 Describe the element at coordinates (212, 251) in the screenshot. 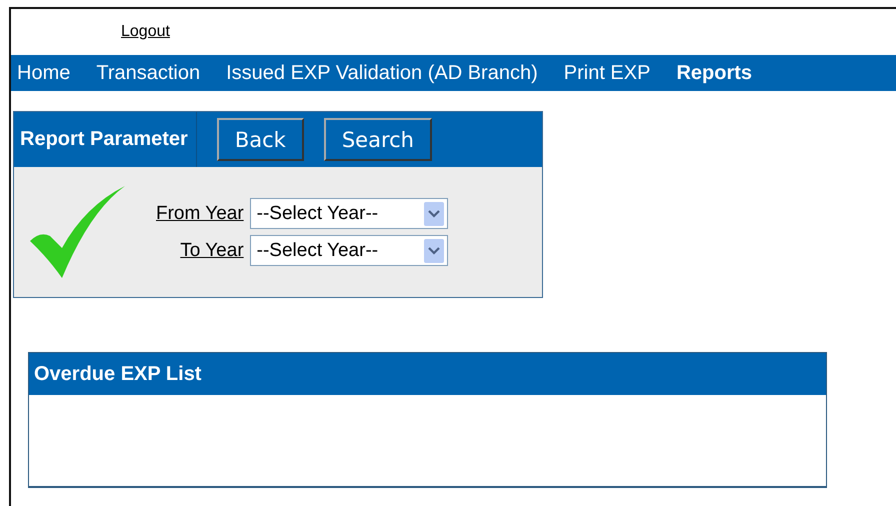

I see `field-label: To Year` at that location.